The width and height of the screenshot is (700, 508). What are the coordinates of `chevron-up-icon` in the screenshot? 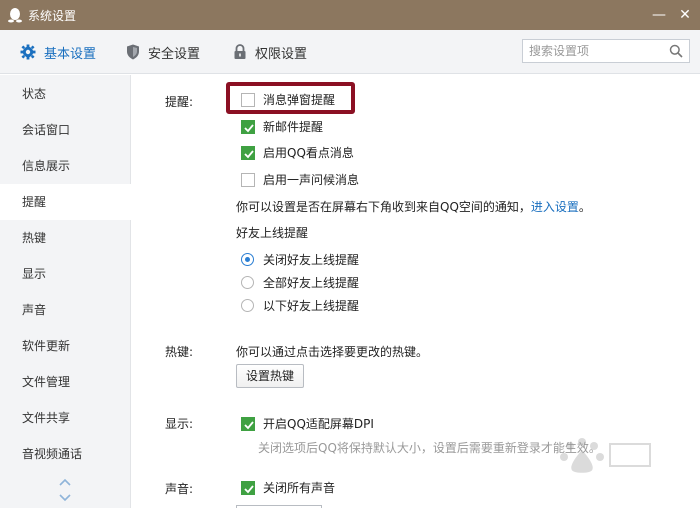 It's located at (65, 483).